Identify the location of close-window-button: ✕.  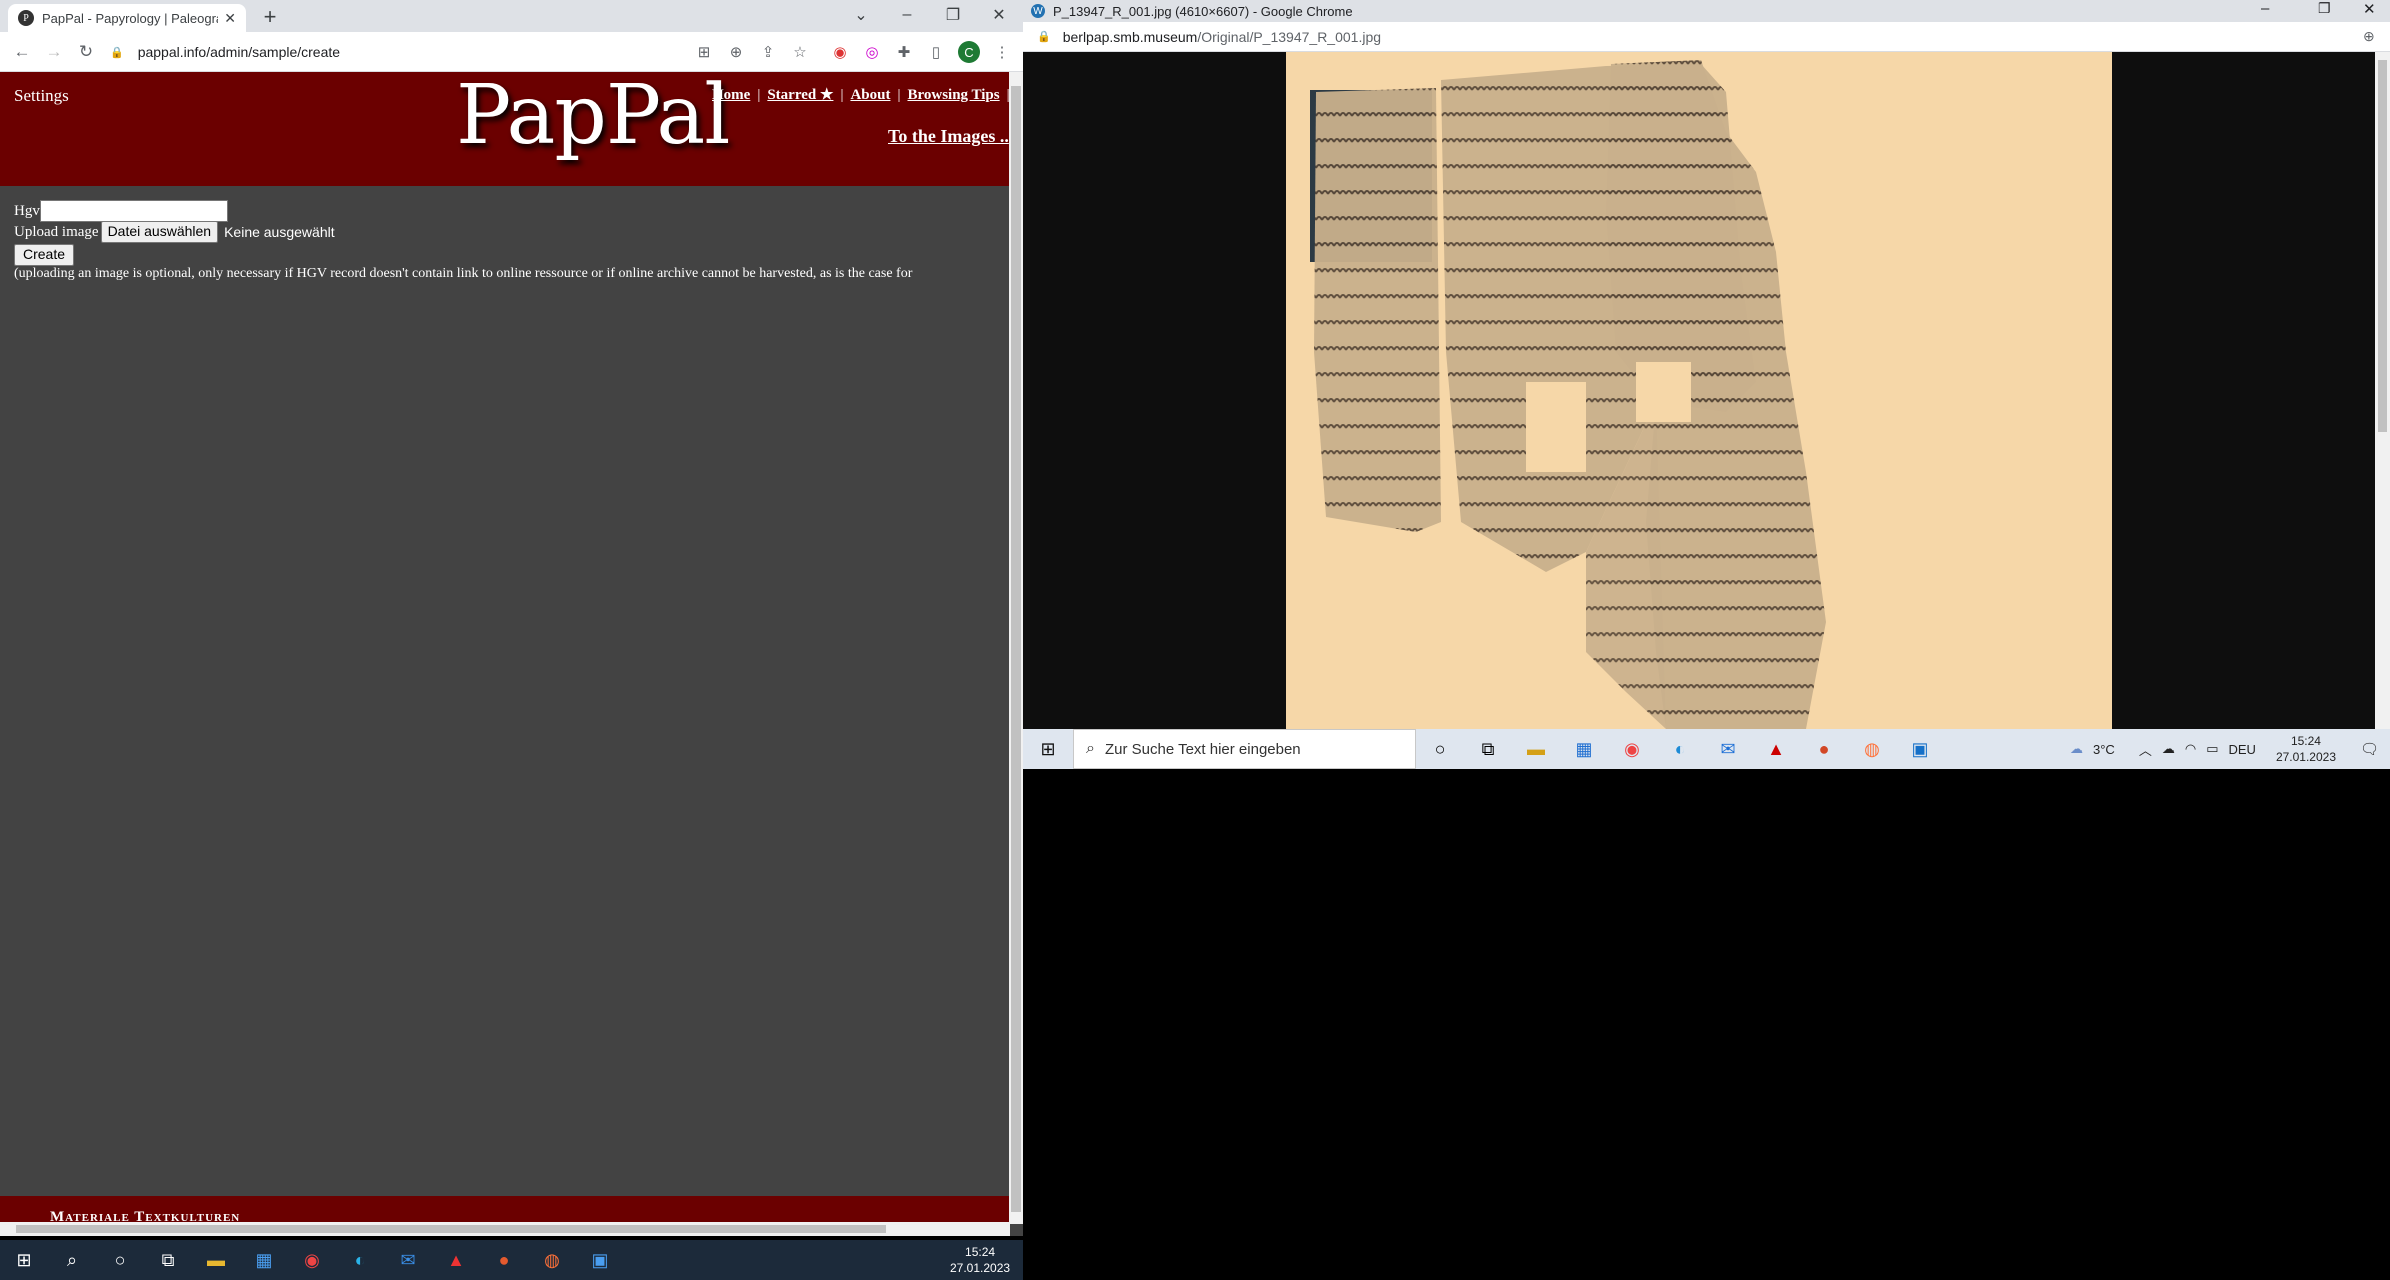
(999, 15).